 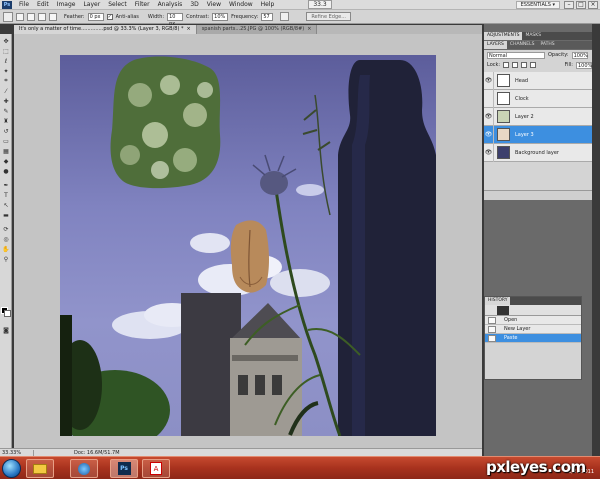 I want to click on quick-mask-icon: ◙, so click(x=6, y=330).